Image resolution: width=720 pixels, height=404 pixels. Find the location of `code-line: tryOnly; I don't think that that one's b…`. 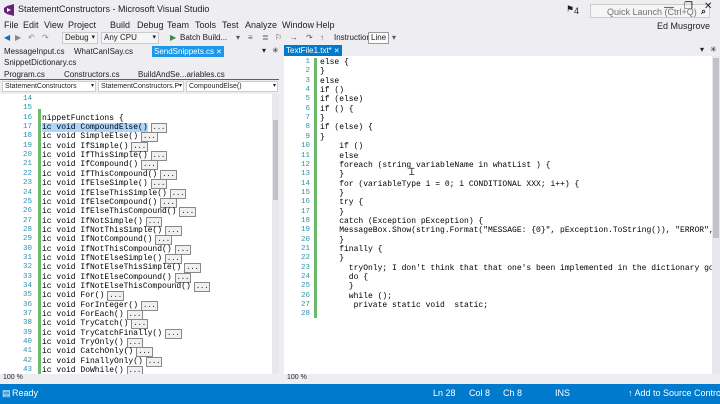

code-line: tryOnly; I don't think that that one's b… is located at coordinates (516, 268).